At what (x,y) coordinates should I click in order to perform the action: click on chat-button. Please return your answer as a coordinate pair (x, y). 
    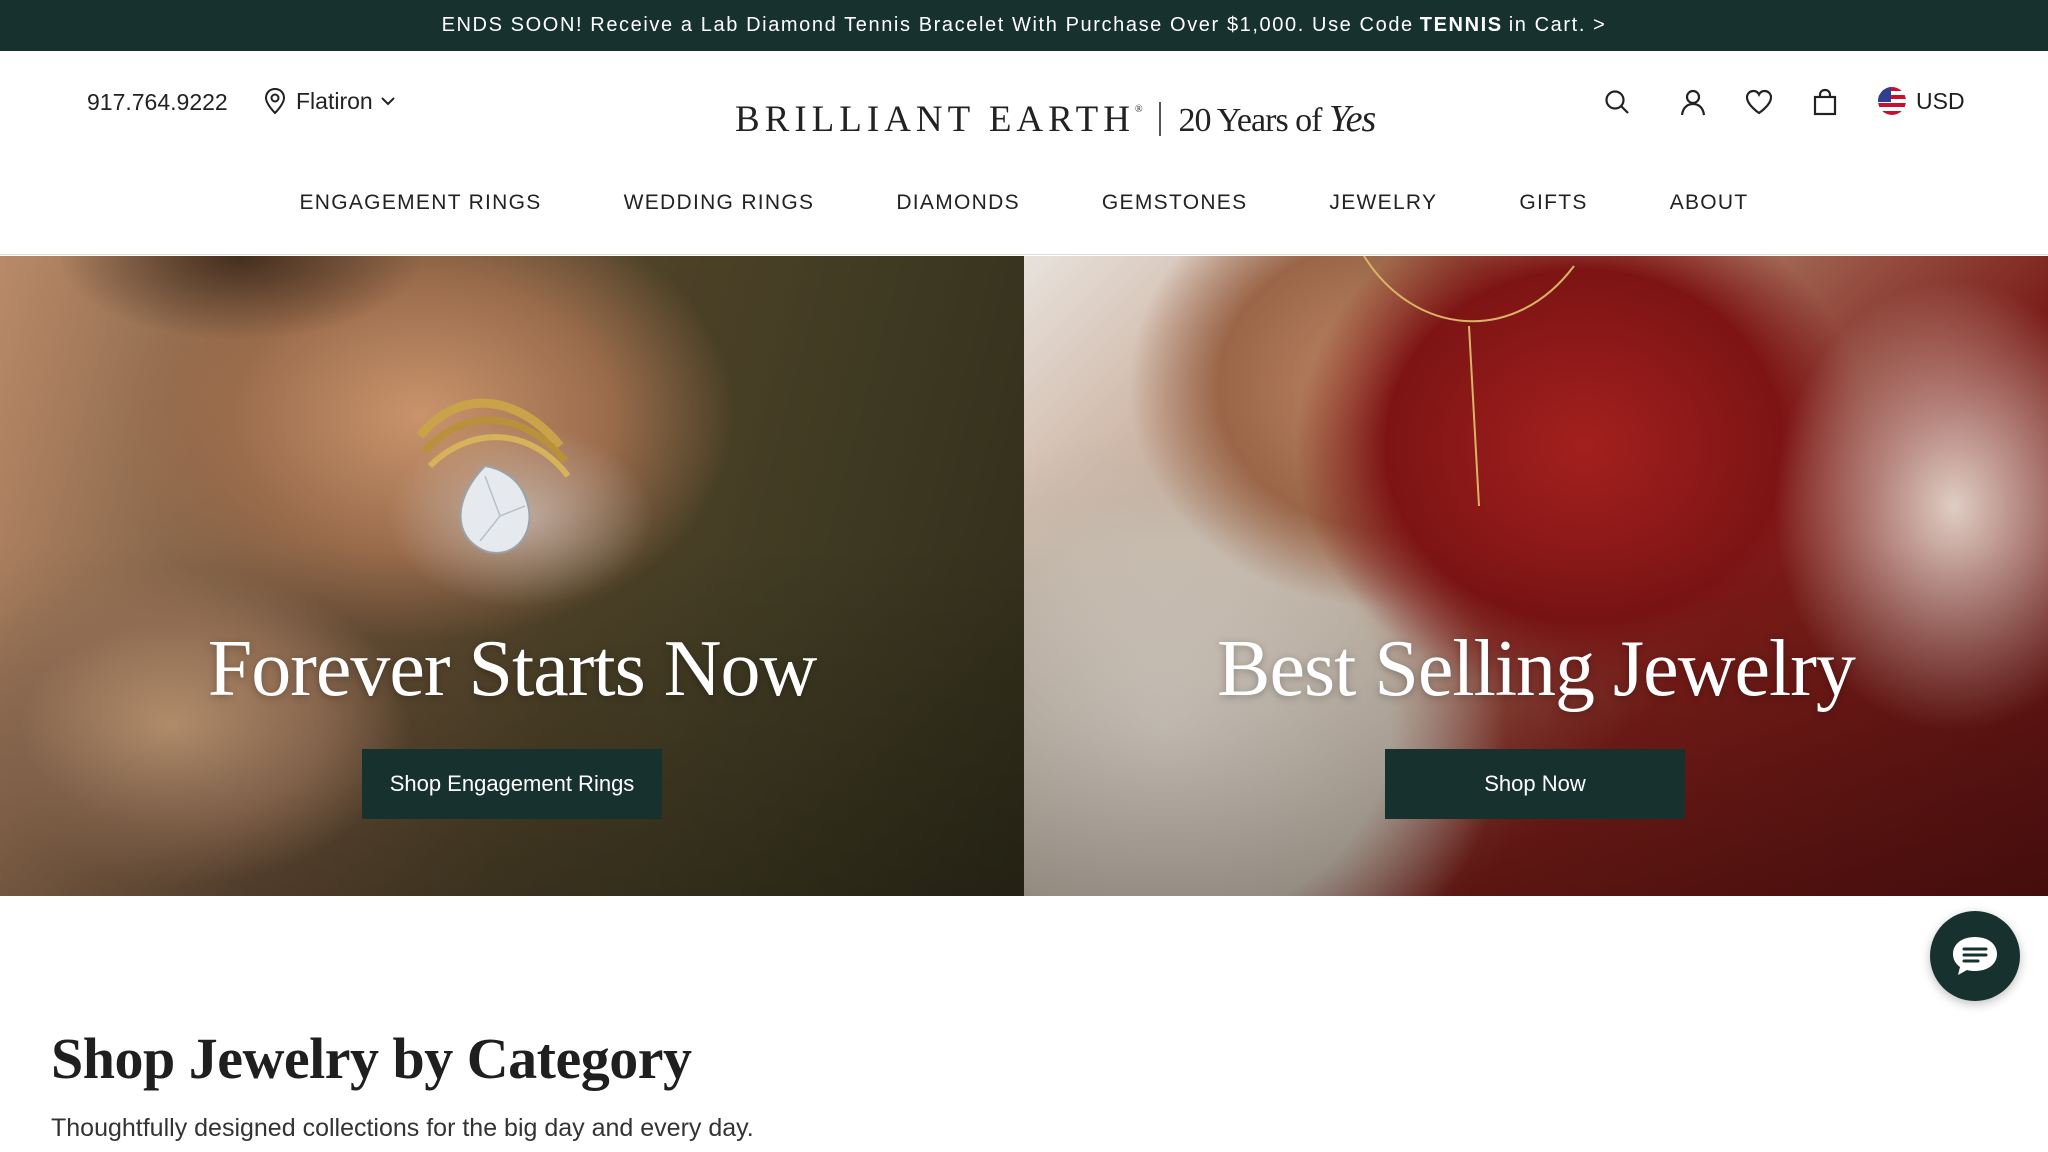
    Looking at the image, I should click on (1975, 956).